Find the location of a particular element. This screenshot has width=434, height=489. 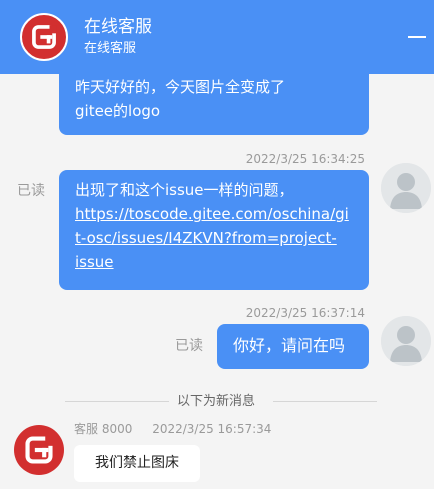

agent-meta: 客服 8000 2022/3/25 16:57:34 is located at coordinates (172, 429).